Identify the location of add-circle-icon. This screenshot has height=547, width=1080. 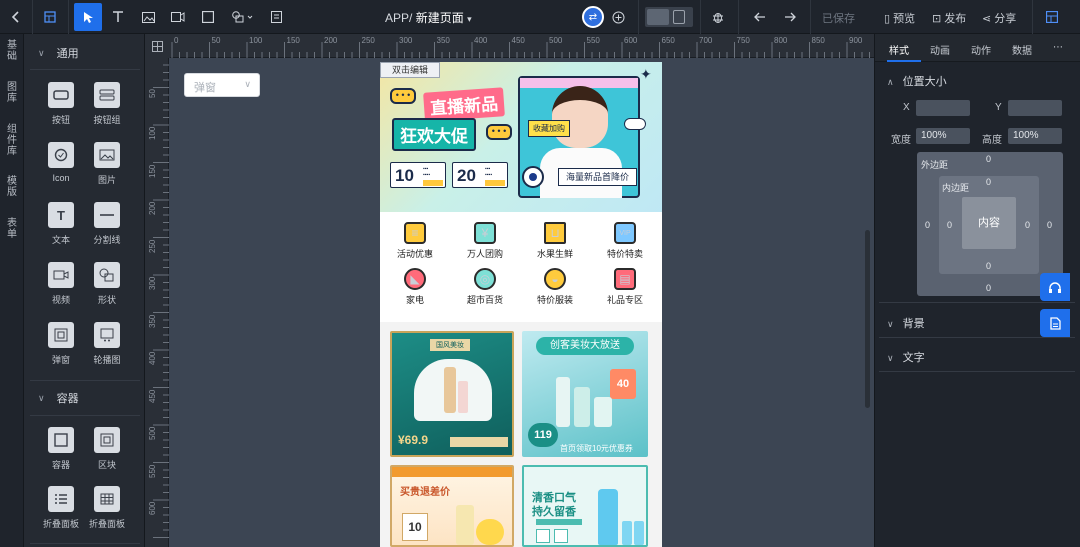
(618, 17).